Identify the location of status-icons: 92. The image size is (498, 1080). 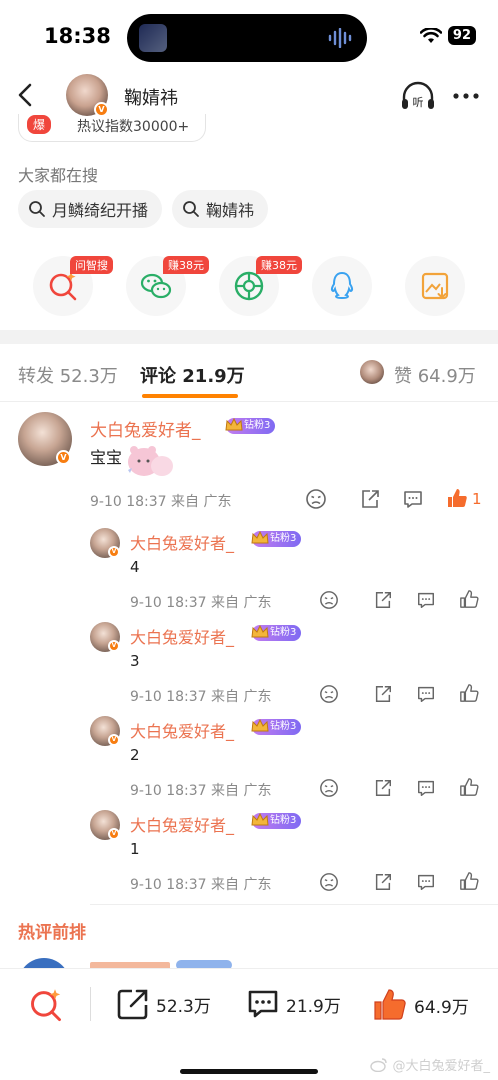
(447, 35).